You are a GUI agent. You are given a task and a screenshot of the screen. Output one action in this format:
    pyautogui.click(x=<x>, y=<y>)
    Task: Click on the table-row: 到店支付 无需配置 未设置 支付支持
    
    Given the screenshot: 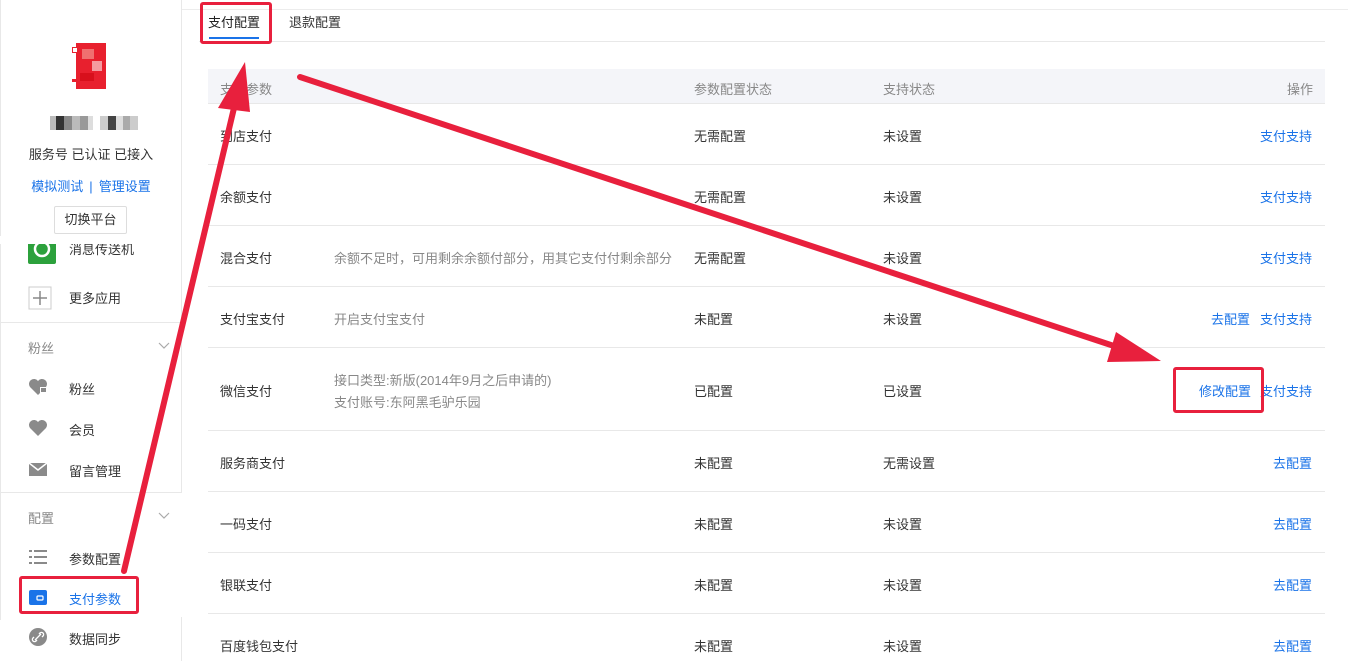 What is the action you would take?
    pyautogui.click(x=766, y=134)
    